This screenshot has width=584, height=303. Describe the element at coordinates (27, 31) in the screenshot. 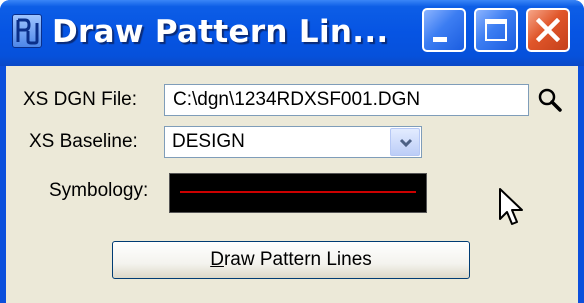

I see `app-icon` at that location.